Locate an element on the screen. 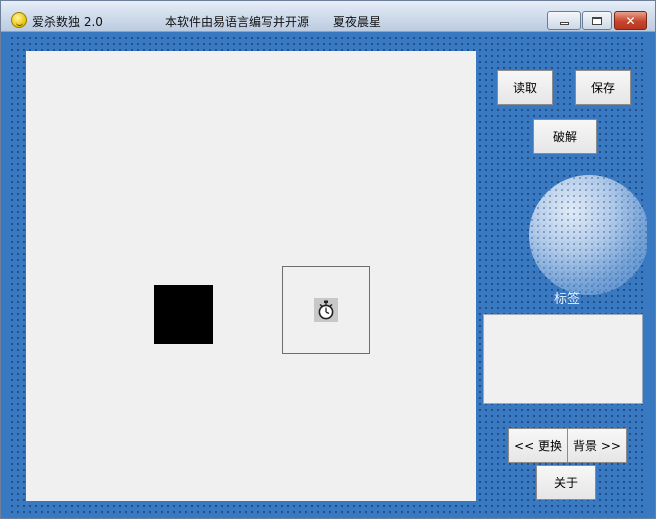 Image resolution: width=656 pixels, height=519 pixels. timer-box is located at coordinates (326, 310).